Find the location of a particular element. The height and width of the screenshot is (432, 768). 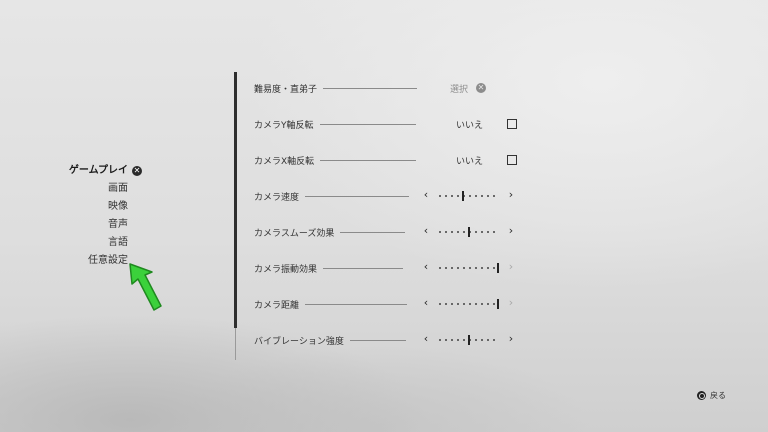

setting-label: バイブレーション強度 is located at coordinates (299, 341).